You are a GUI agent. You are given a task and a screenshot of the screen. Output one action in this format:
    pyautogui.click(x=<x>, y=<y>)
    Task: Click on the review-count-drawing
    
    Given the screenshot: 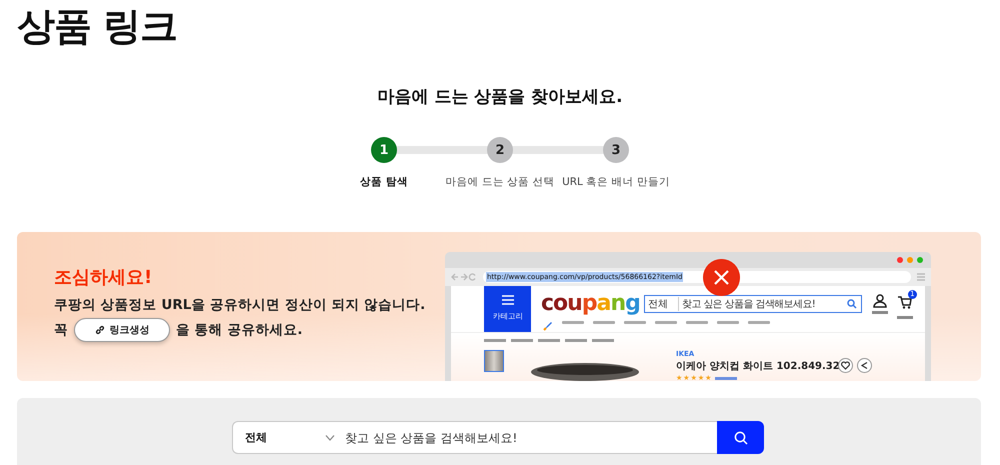 What is the action you would take?
    pyautogui.click(x=726, y=378)
    